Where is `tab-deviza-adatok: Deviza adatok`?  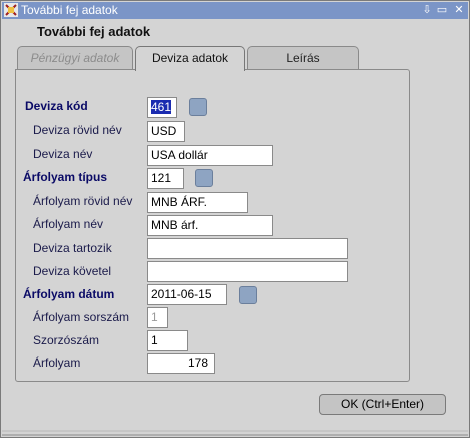 tab-deviza-adatok: Deviza adatok is located at coordinates (190, 58).